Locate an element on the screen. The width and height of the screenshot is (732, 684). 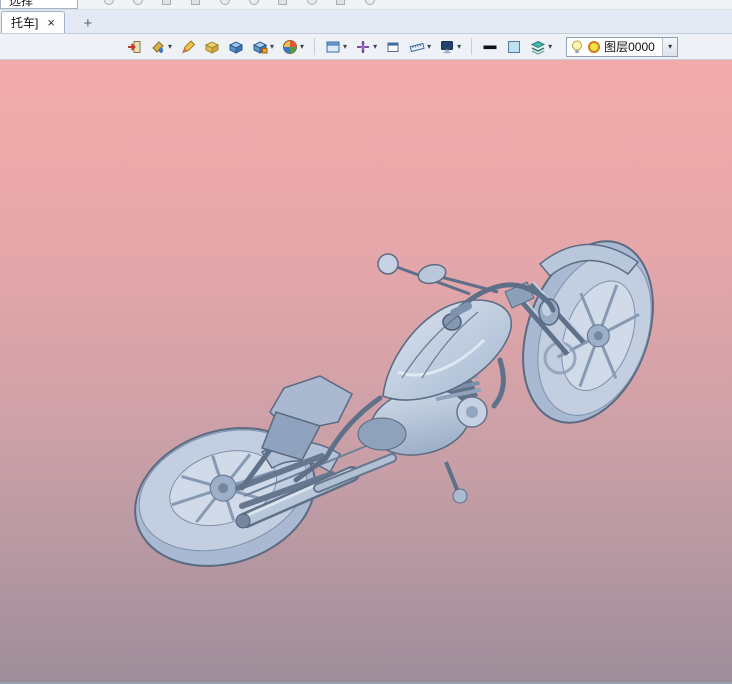
small-window-icon is located at coordinates (393, 47).